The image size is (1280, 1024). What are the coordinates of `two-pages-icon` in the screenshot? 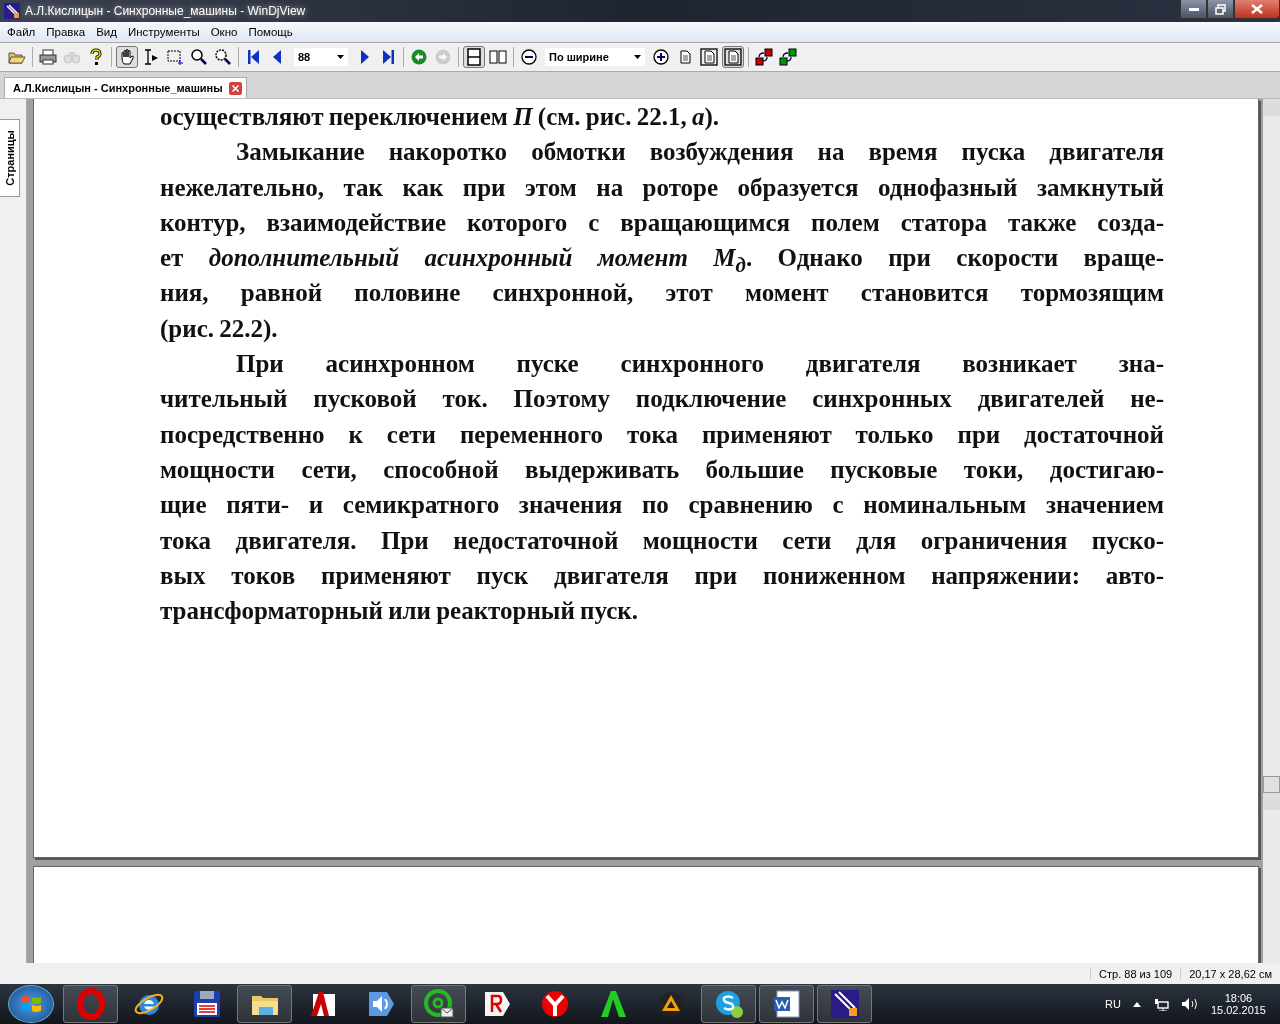 It's located at (498, 57).